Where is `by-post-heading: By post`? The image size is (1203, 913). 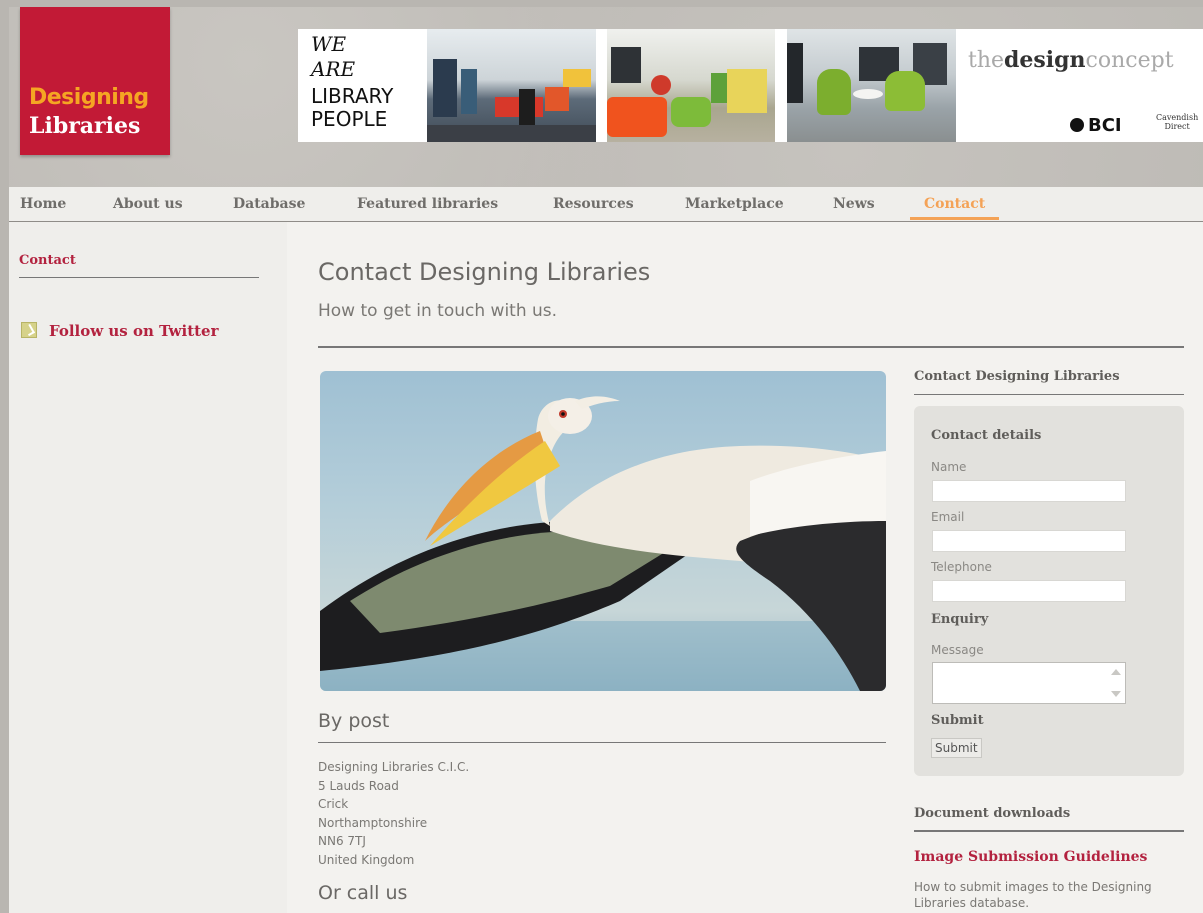 by-post-heading: By post is located at coordinates (354, 721).